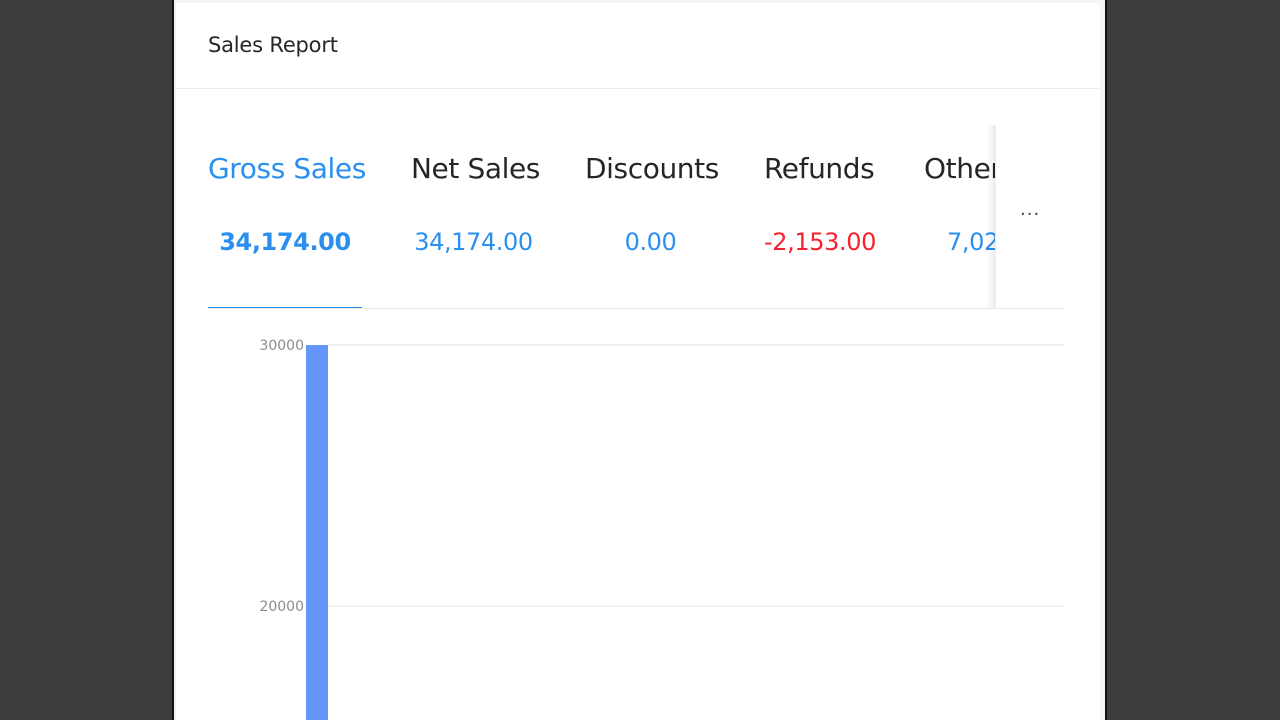  What do you see at coordinates (959, 168) in the screenshot?
I see `tab-label: Other` at bounding box center [959, 168].